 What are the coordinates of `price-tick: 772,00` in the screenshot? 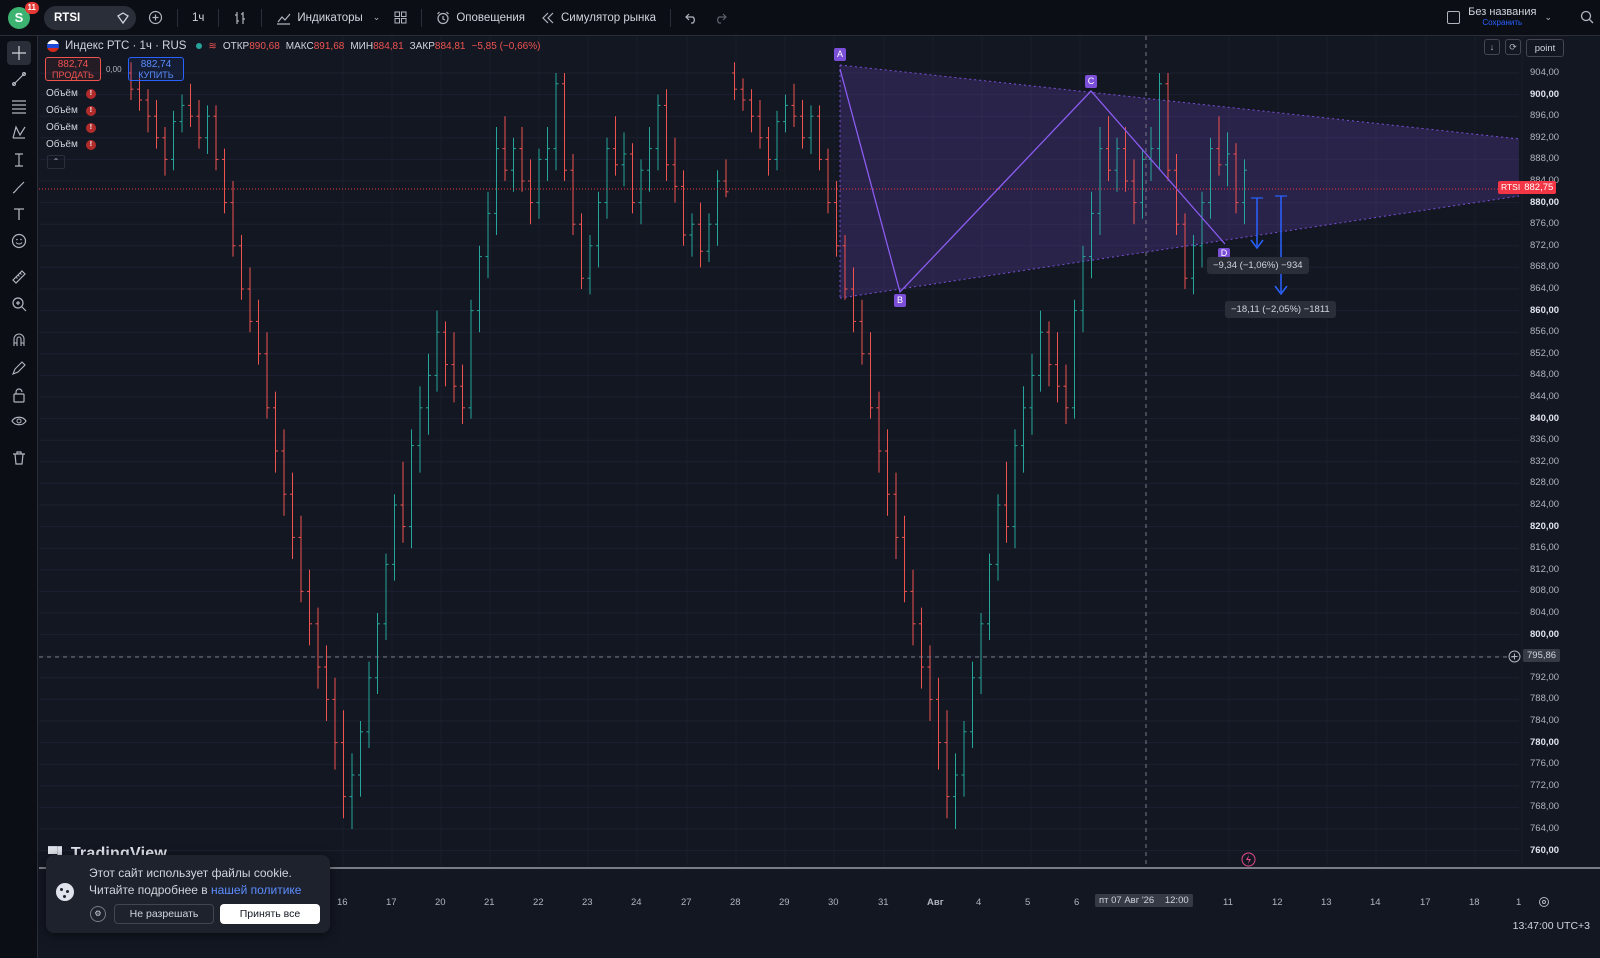 It's located at (1545, 785).